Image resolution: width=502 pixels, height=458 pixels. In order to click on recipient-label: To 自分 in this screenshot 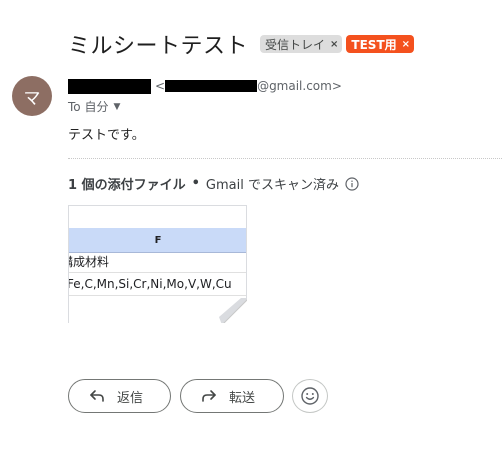, I will do `click(88, 107)`.